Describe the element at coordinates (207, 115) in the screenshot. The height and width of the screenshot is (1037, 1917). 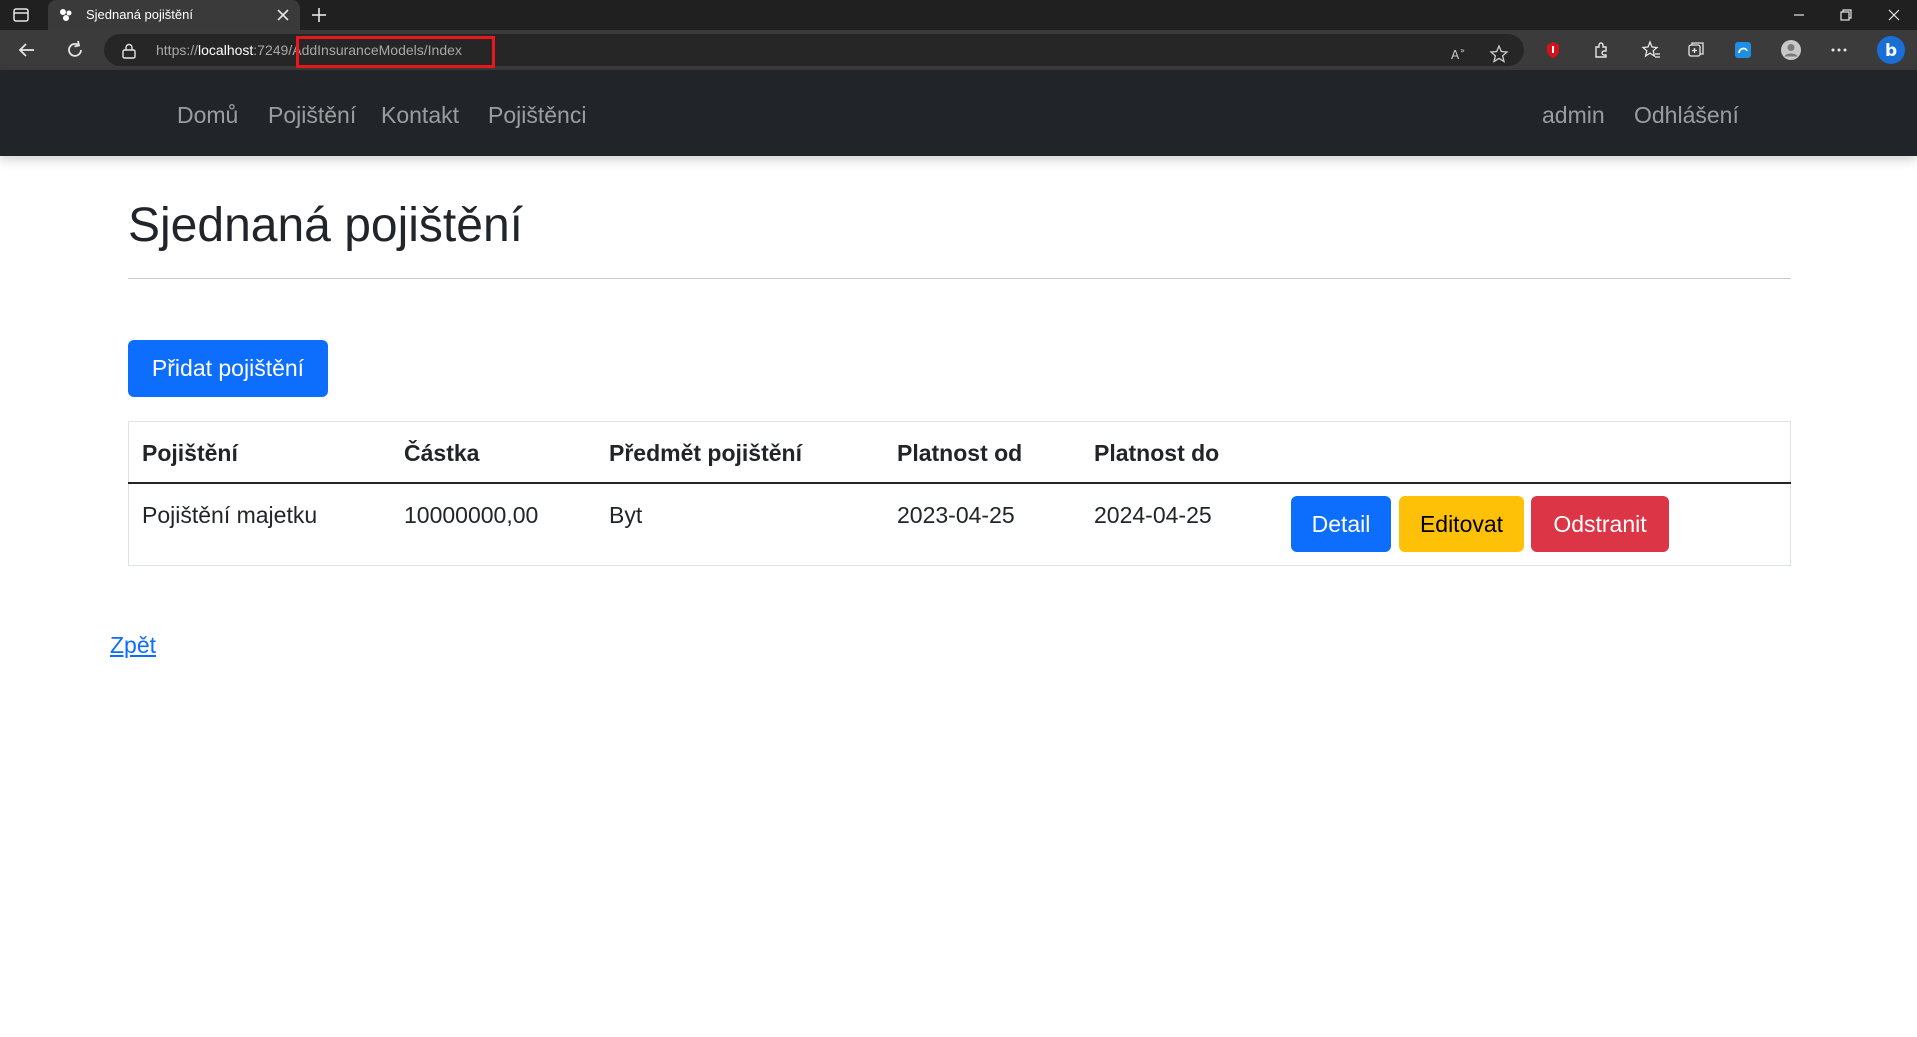
I see `nav-link-home: Domů` at that location.